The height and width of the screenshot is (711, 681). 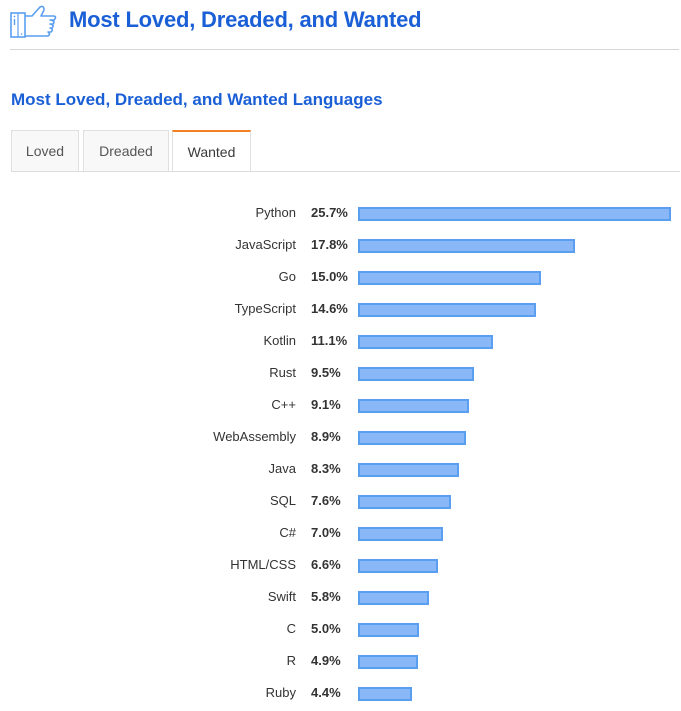 What do you see at coordinates (254, 436) in the screenshot?
I see `category-label: WebAssembly` at bounding box center [254, 436].